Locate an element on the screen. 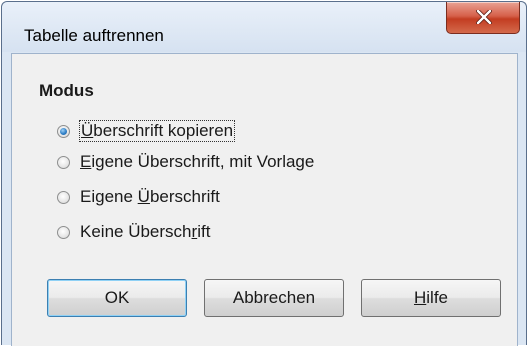 This screenshot has width=529, height=346. title-bar: Tabelle auftrennen is located at coordinates (264, 27).